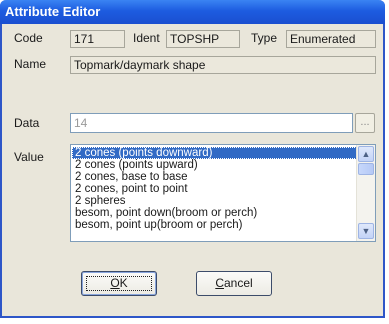  I want to click on focus-rectangle, so click(119, 283).